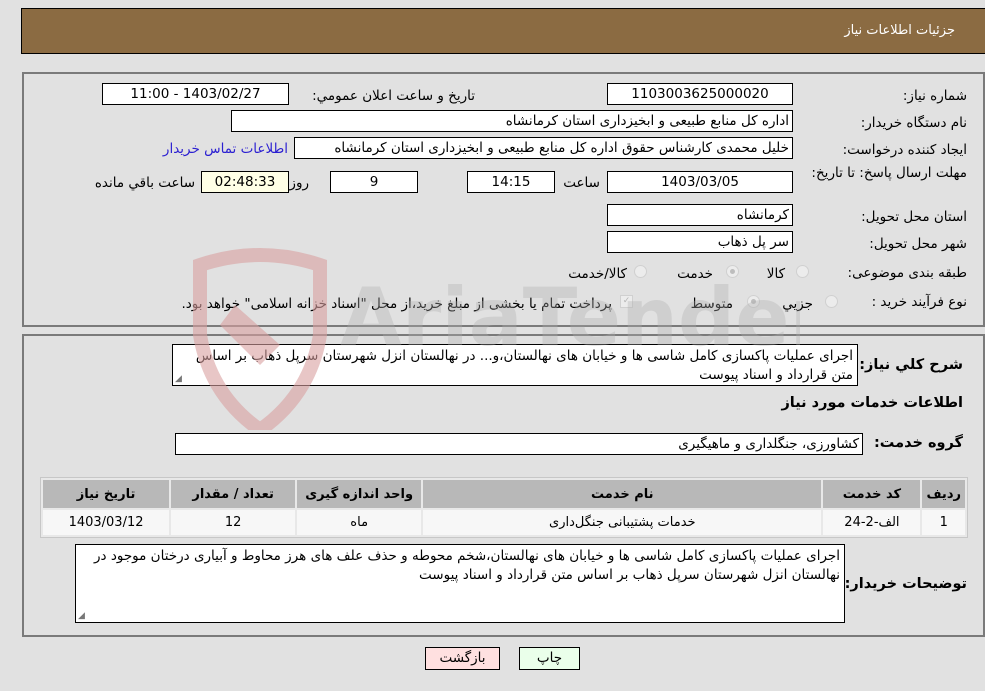  What do you see at coordinates (626, 301) in the screenshot?
I see `treasury-checkbox: ✓` at bounding box center [626, 301].